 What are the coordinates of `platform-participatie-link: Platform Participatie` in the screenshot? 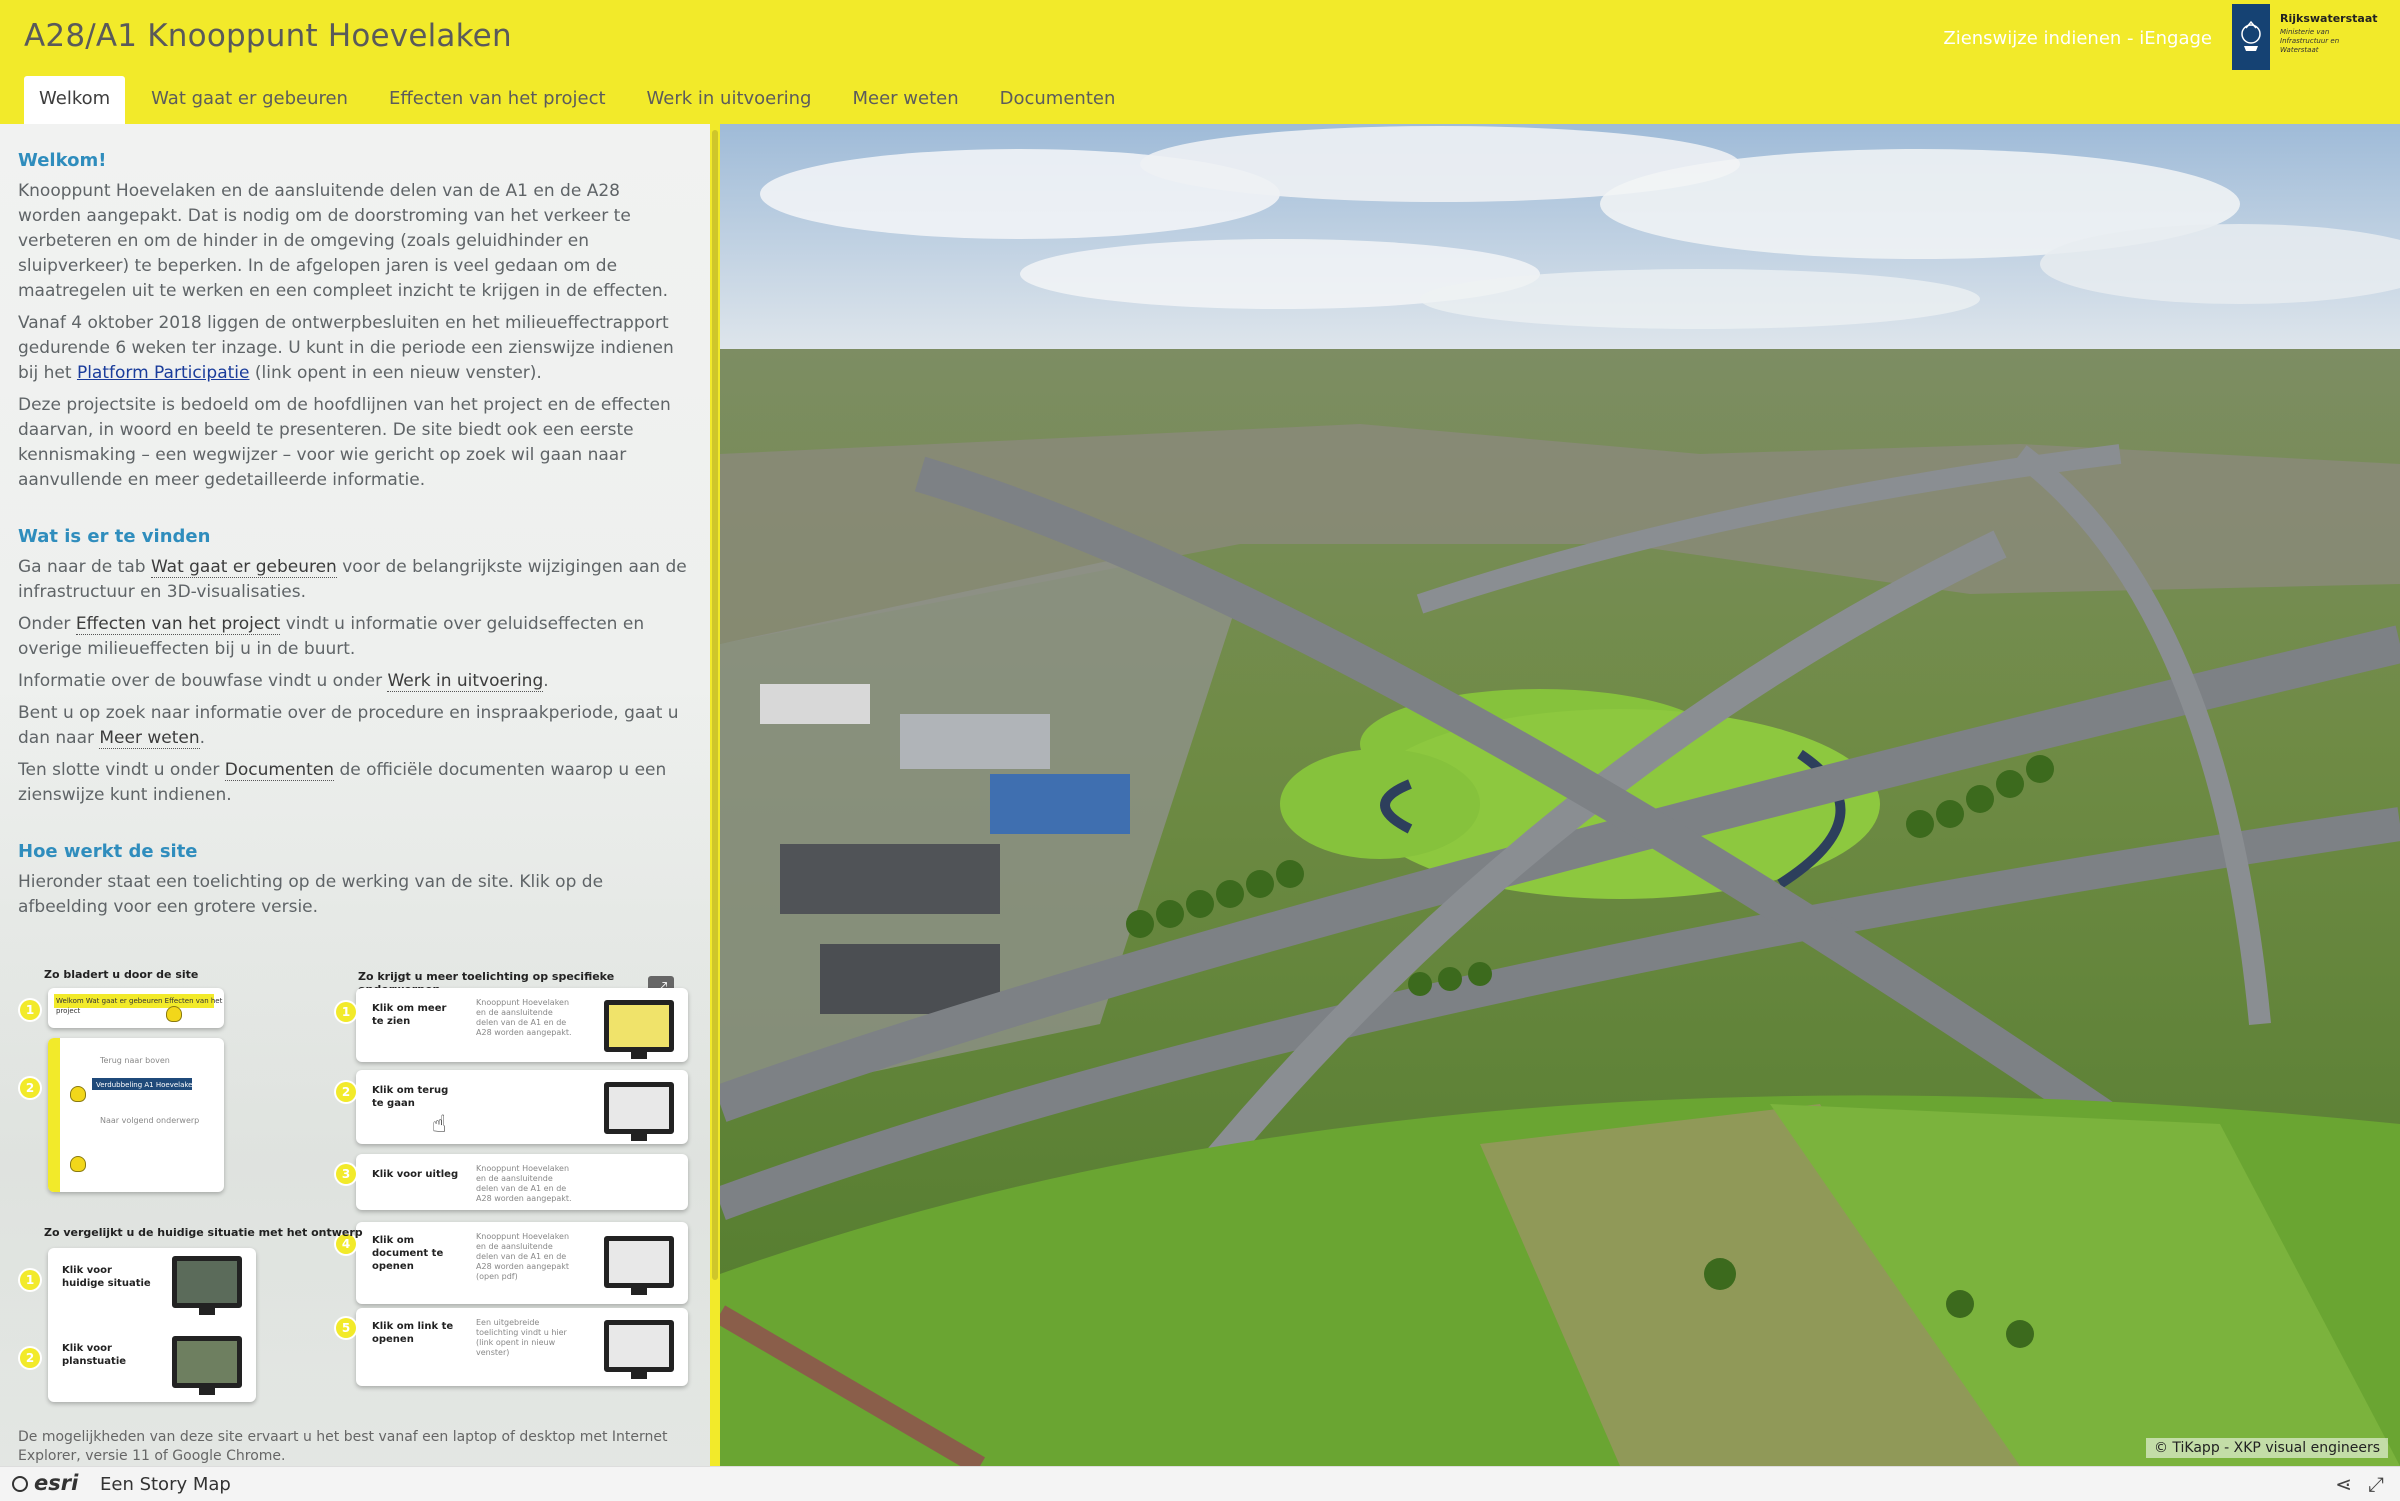 It's located at (163, 373).